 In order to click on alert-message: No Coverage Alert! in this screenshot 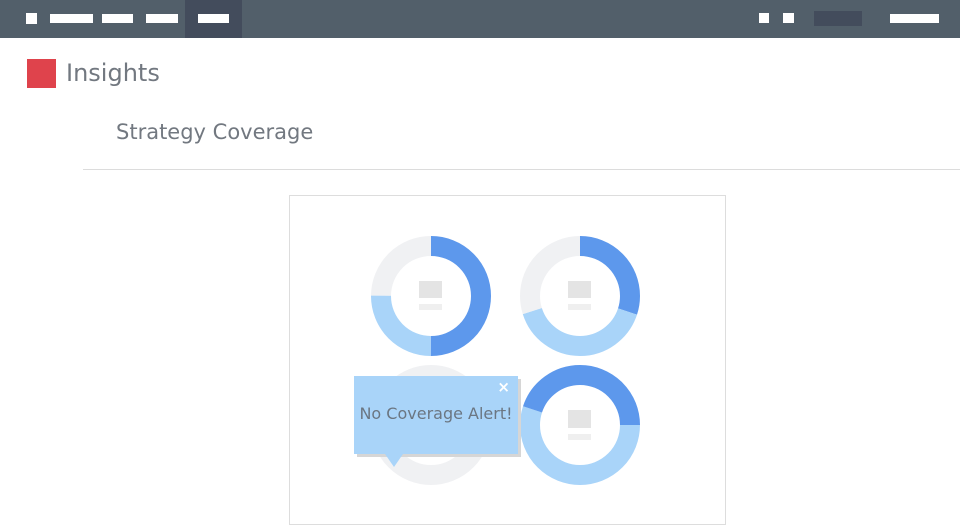, I will do `click(436, 413)`.